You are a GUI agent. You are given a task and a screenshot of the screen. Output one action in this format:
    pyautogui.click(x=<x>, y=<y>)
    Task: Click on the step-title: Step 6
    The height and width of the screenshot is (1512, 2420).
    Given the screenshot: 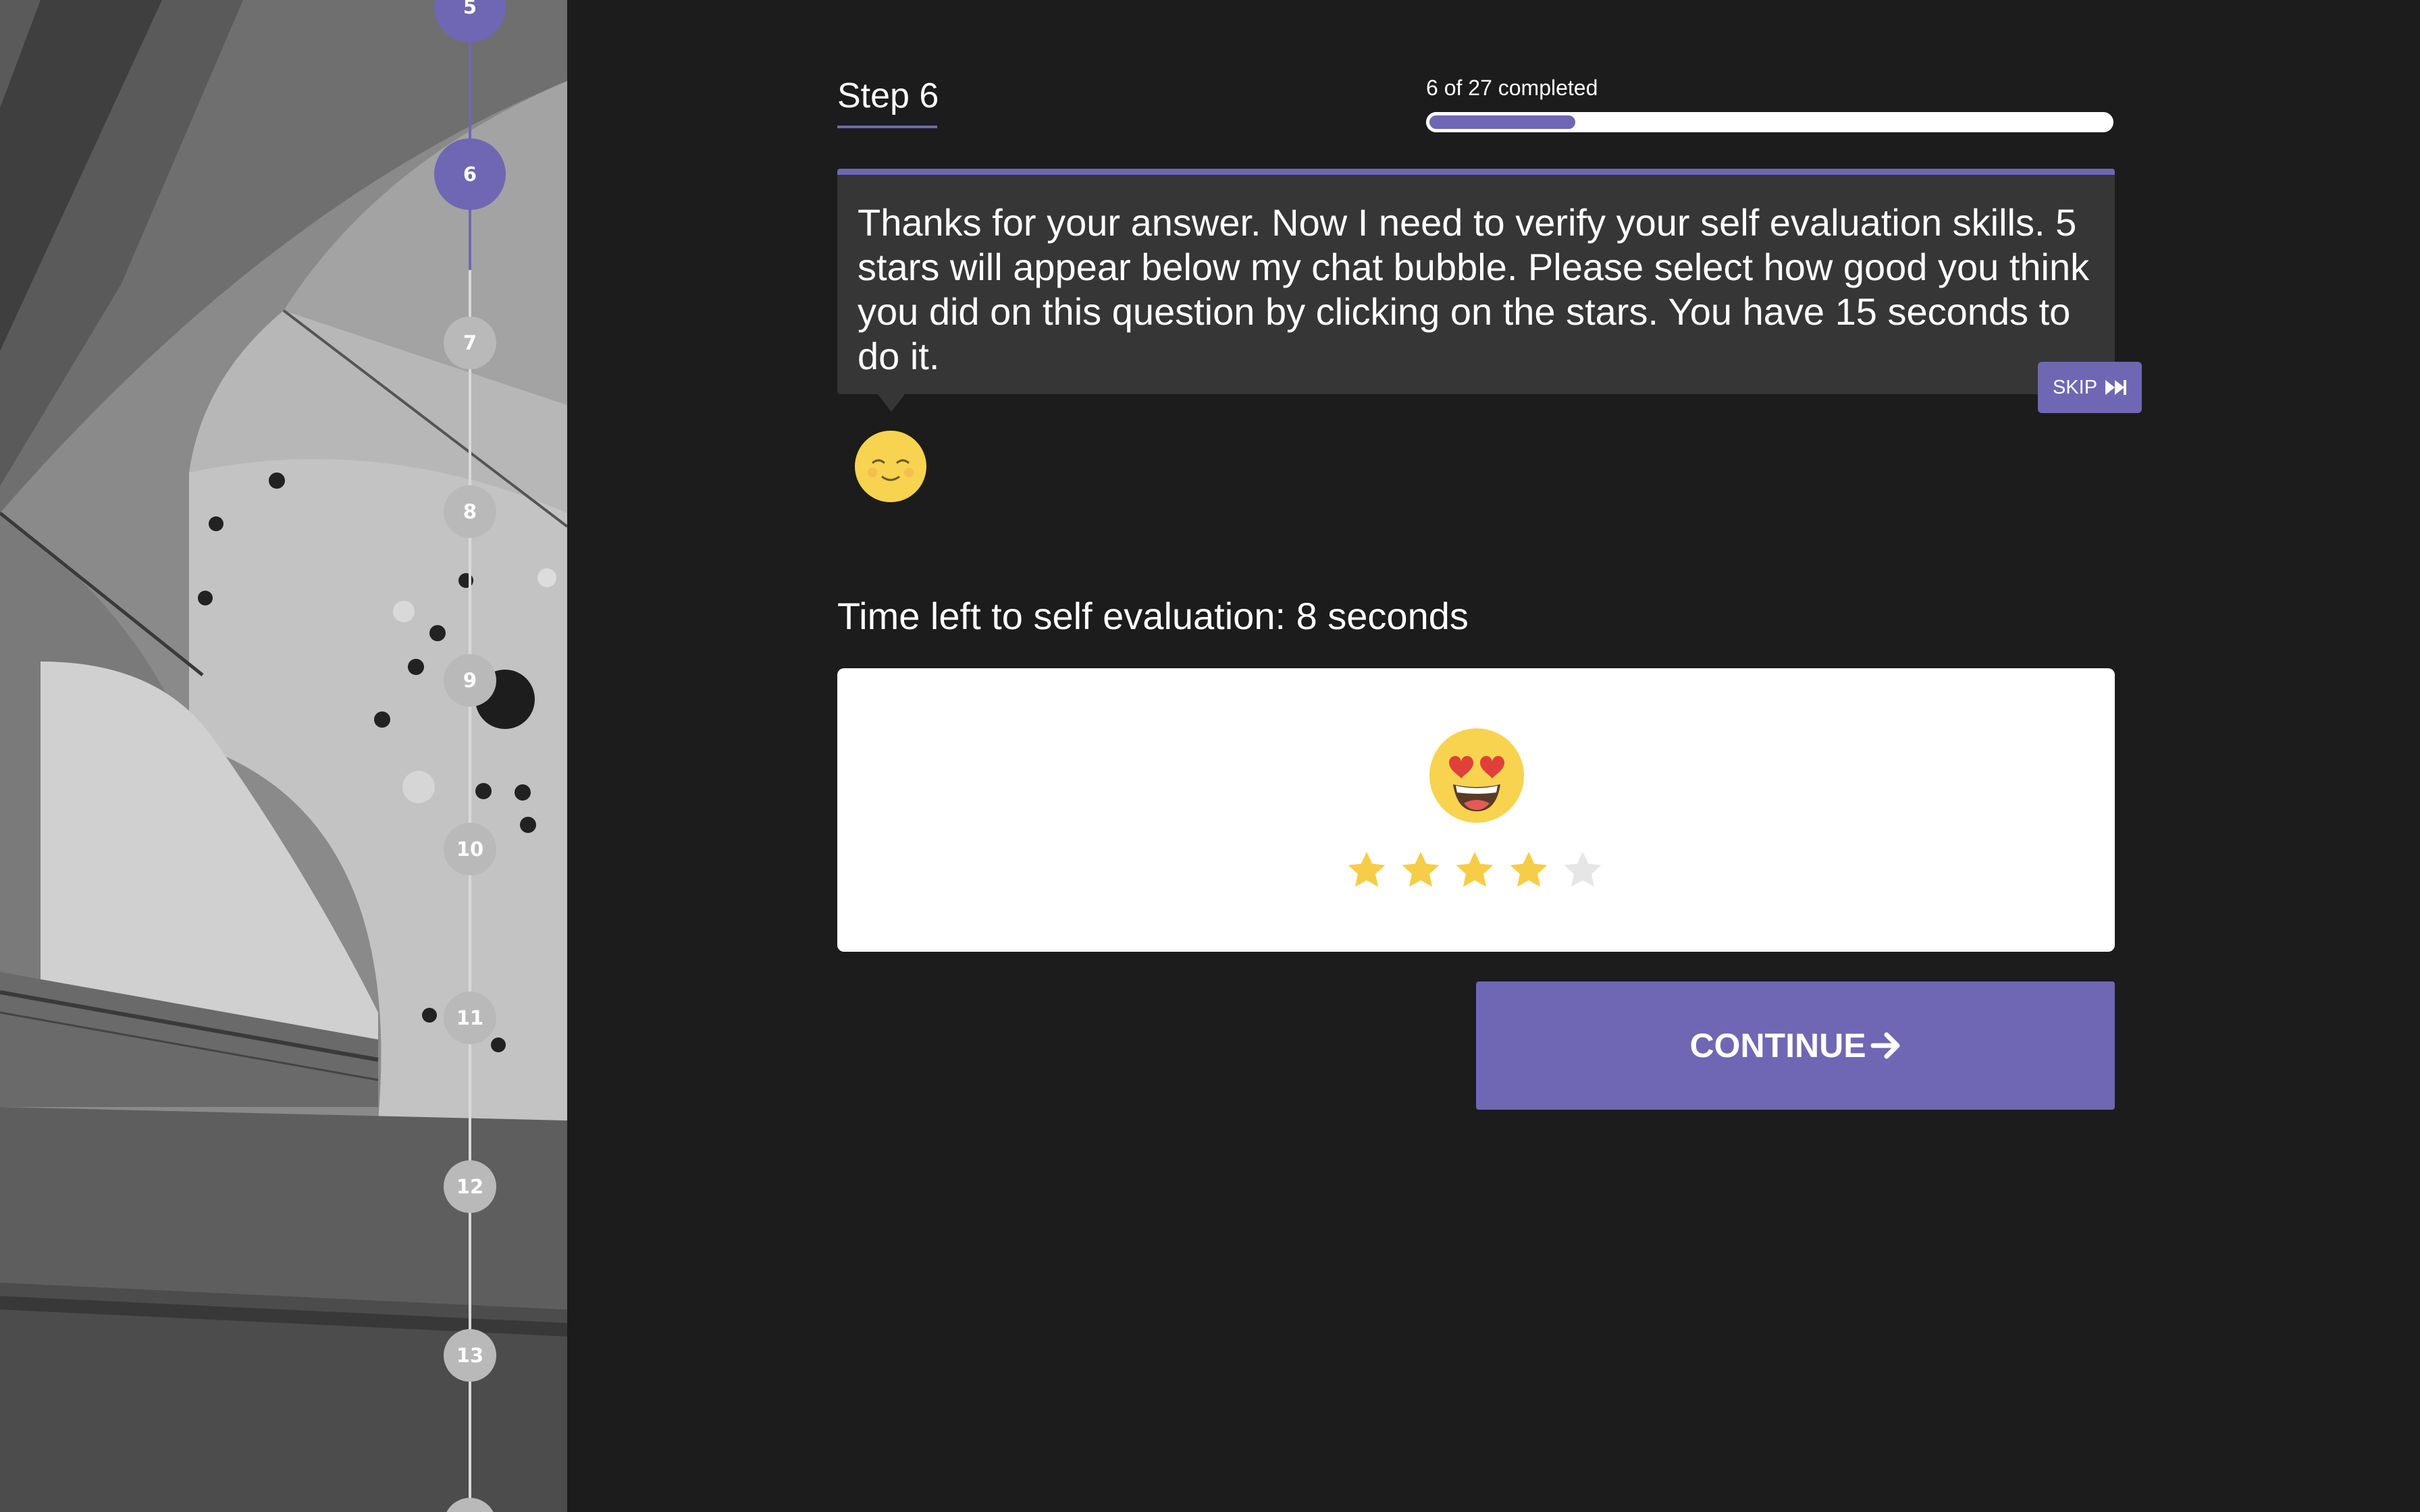 What is the action you would take?
    pyautogui.click(x=888, y=95)
    